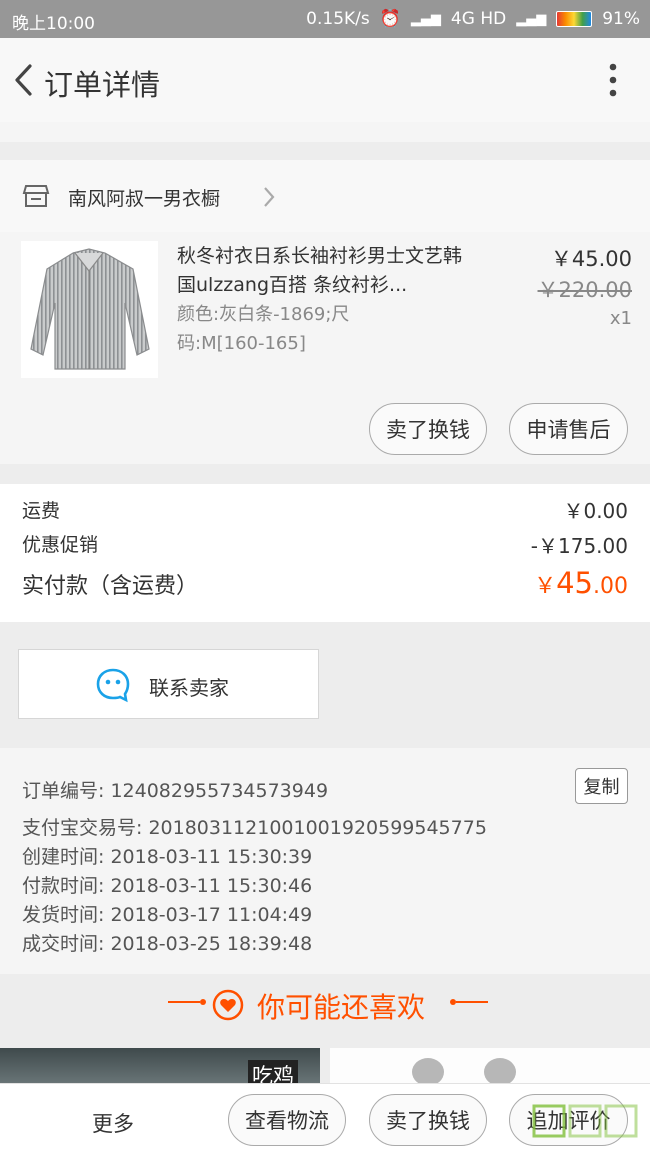 The image size is (650, 1156). What do you see at coordinates (60, 545) in the screenshot?
I see `discount-label: 优惠促销` at bounding box center [60, 545].